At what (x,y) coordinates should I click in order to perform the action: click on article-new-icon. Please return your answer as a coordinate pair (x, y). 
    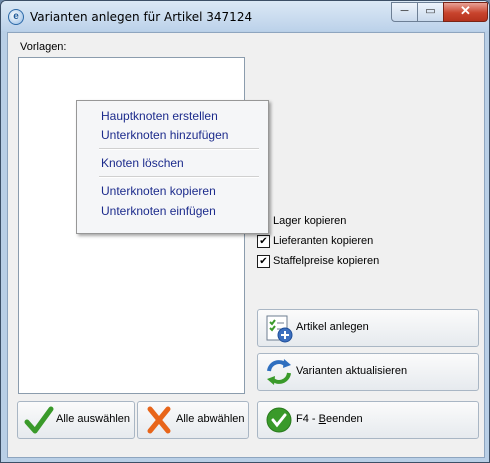
    Looking at the image, I should click on (279, 329).